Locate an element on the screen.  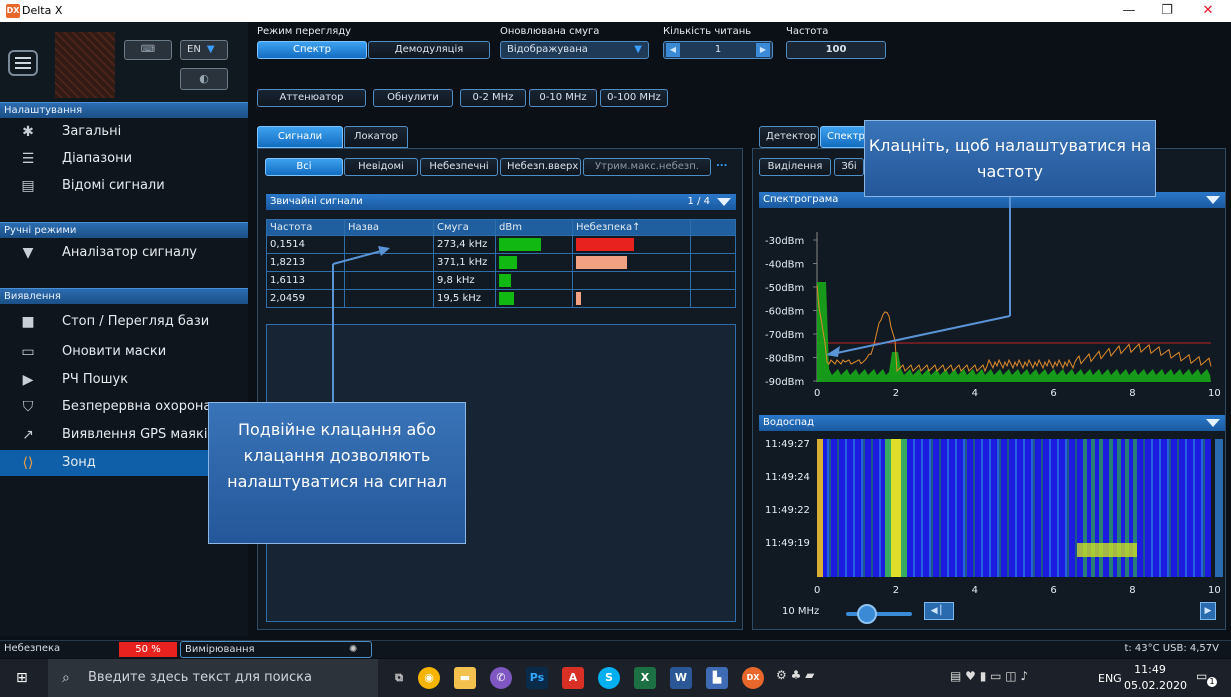
search-placeholder: Введите здесь текст для поиска is located at coordinates (200, 677).